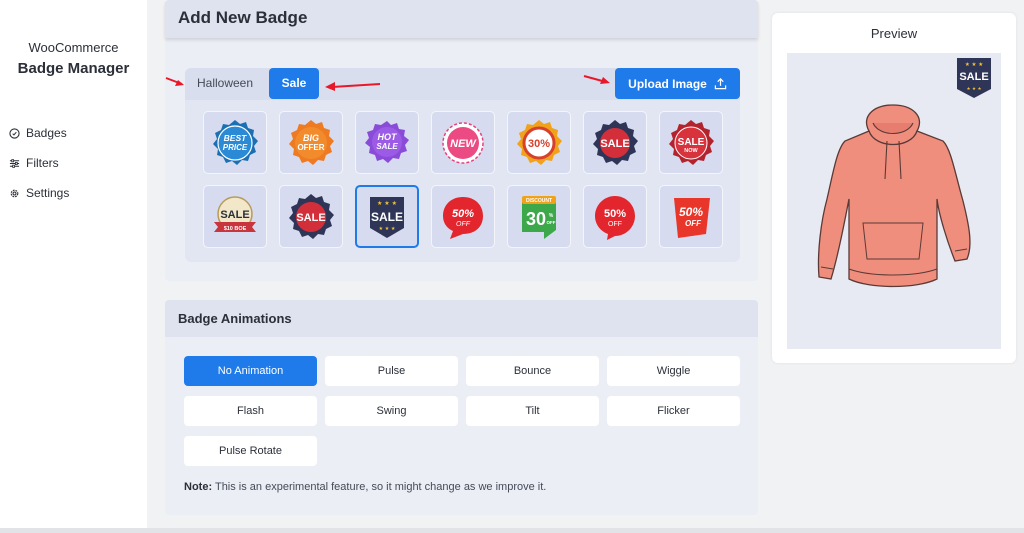  What do you see at coordinates (73, 58) in the screenshot?
I see `brand: WooCommerce Badge Manager` at bounding box center [73, 58].